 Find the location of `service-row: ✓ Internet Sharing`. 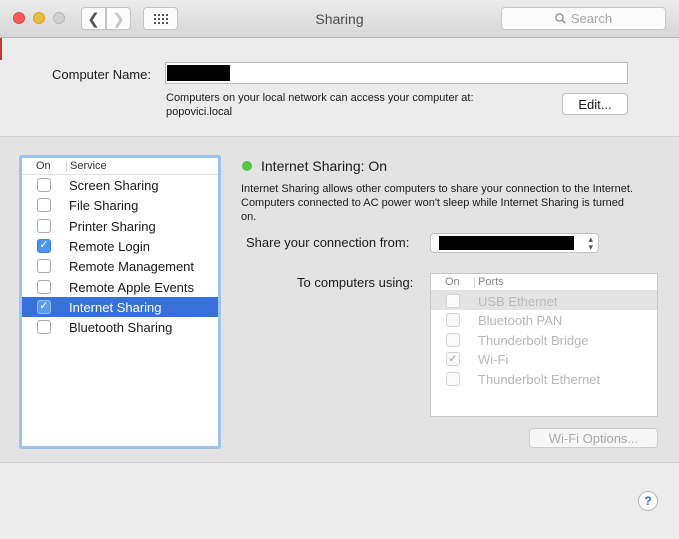

service-row: ✓ Internet Sharing is located at coordinates (120, 306).